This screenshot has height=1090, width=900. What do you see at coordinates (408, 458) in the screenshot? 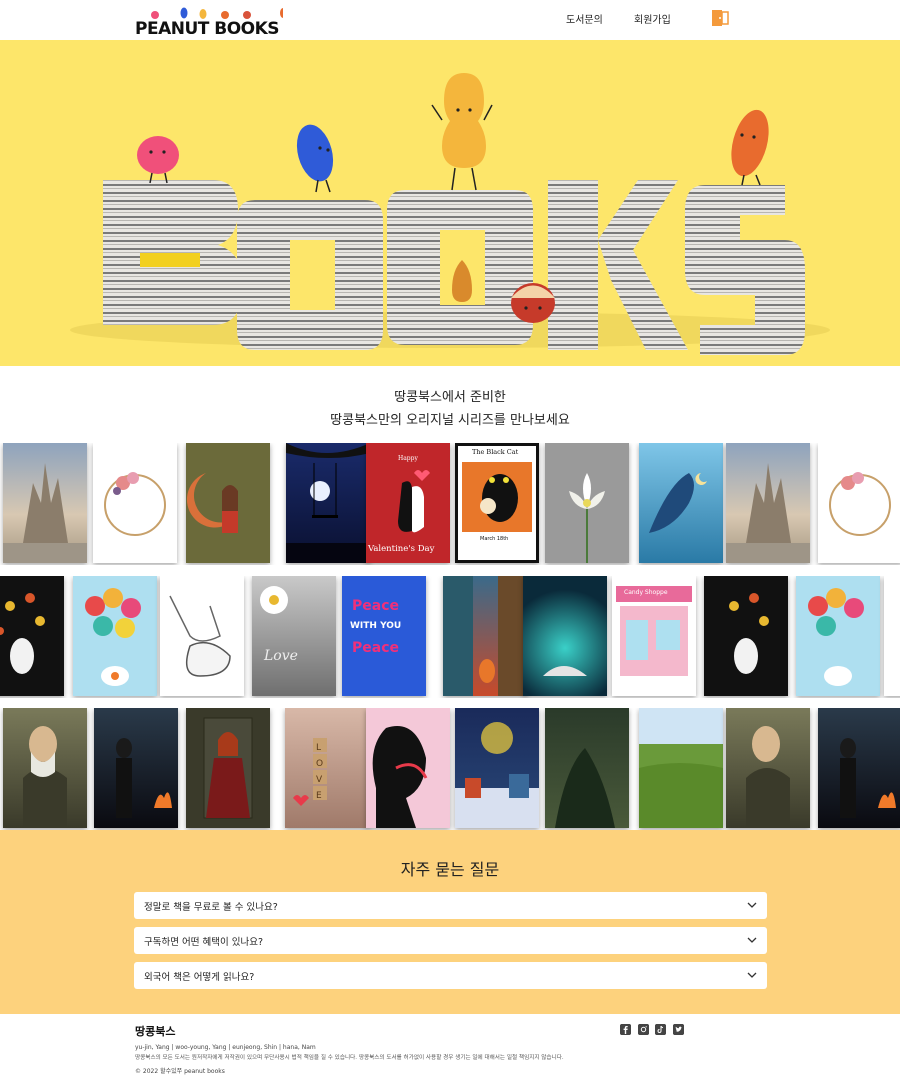
I see `book-text-happy: Happy` at bounding box center [408, 458].